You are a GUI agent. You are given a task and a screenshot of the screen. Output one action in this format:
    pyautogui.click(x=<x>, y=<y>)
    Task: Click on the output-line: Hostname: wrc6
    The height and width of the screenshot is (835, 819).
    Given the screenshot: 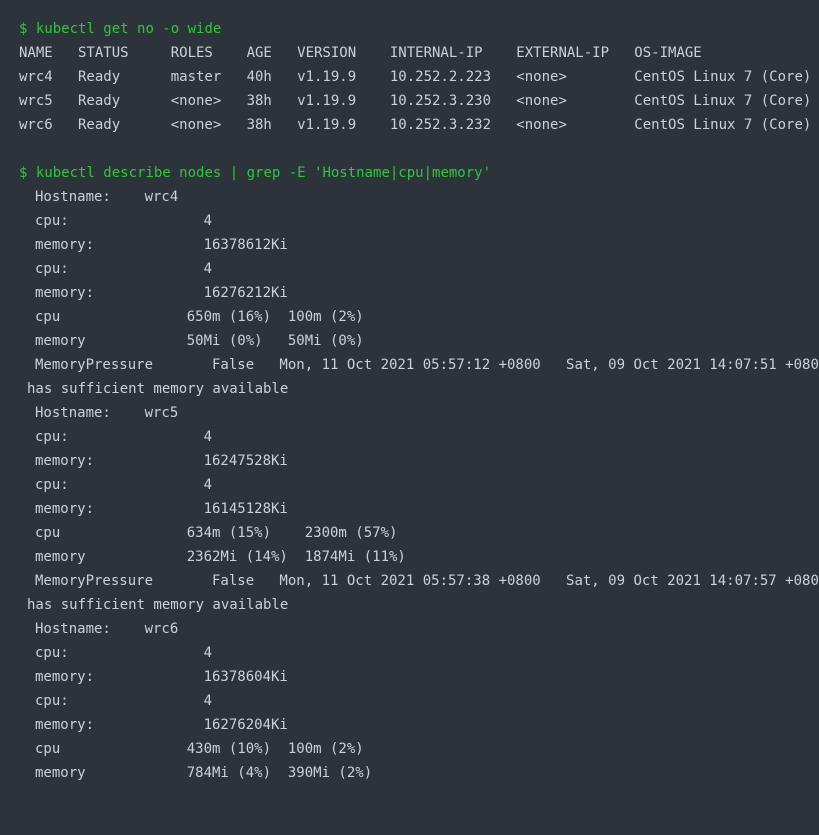 What is the action you would take?
    pyautogui.click(x=107, y=629)
    